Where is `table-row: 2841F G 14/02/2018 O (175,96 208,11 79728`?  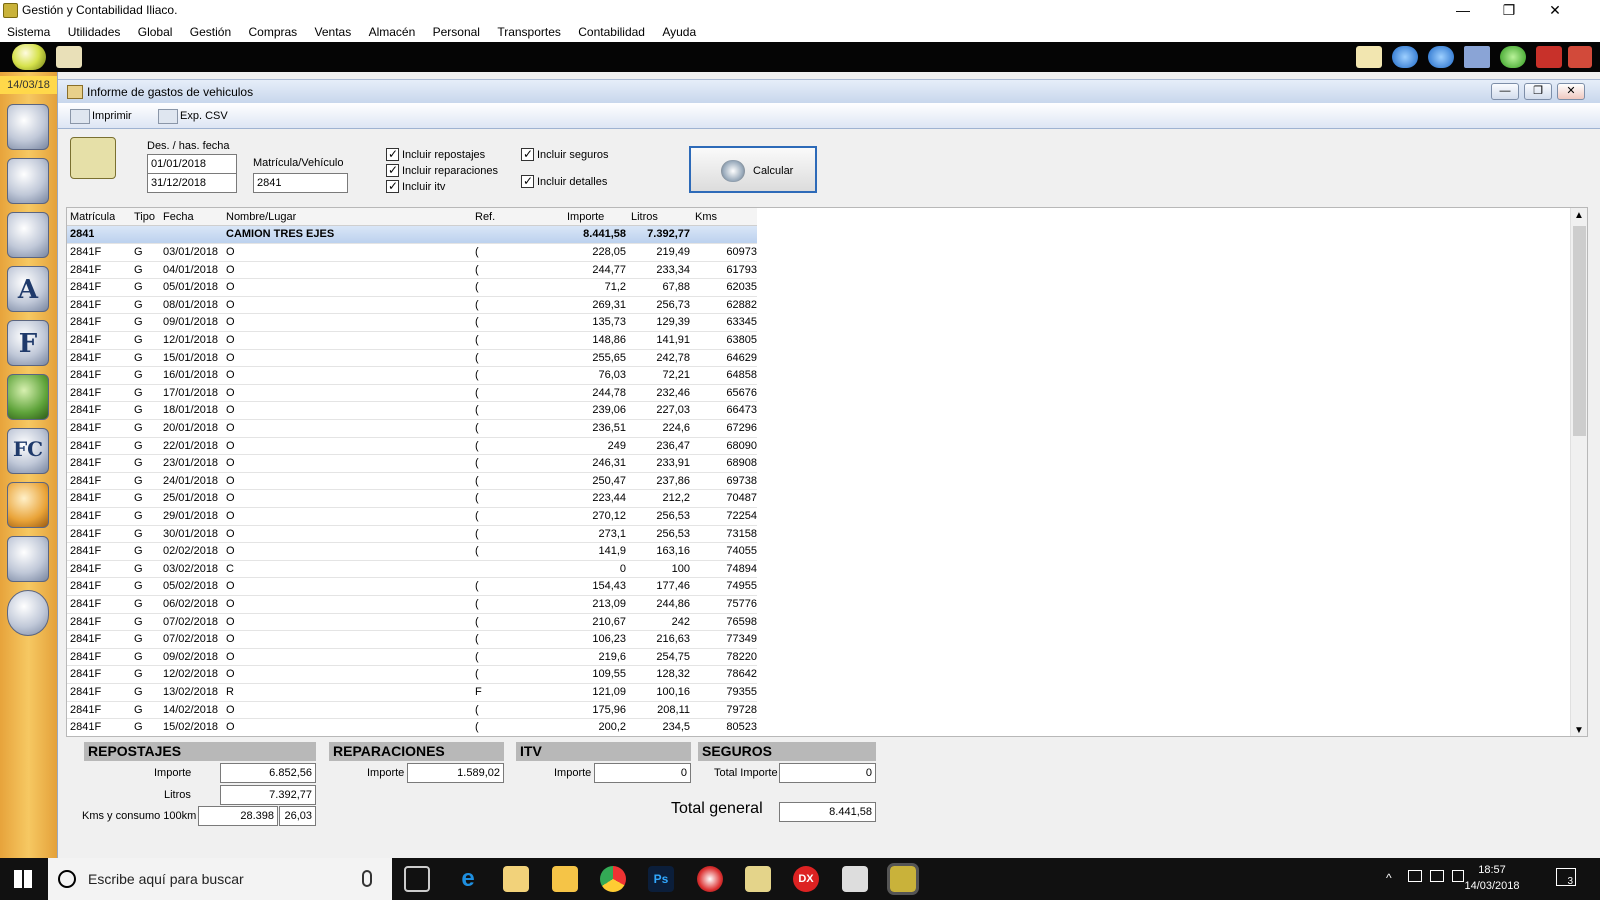 table-row: 2841F G 14/02/2018 O (175,96 208,11 79728 is located at coordinates (412, 711).